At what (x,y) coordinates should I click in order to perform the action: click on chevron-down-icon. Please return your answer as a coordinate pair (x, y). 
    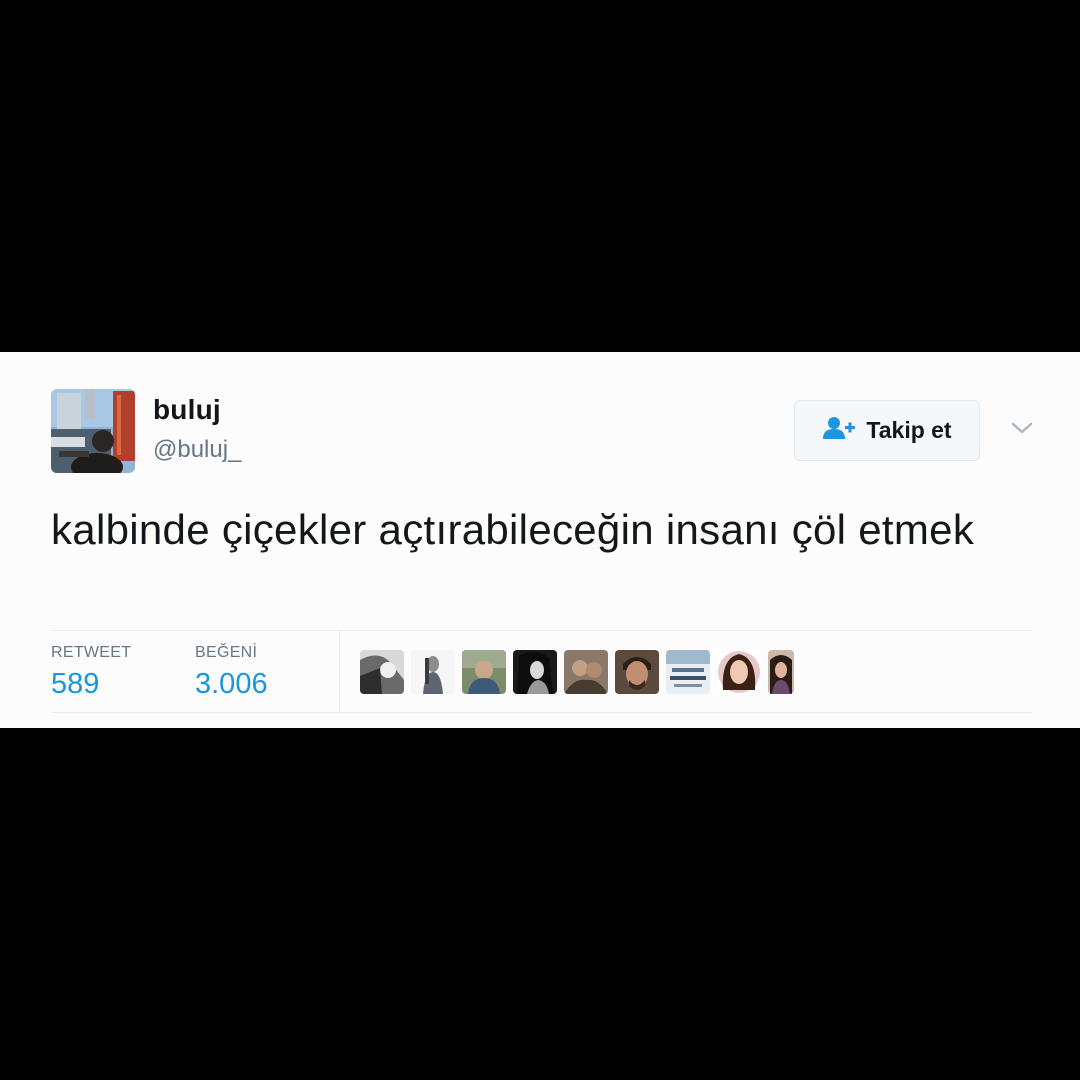
    Looking at the image, I should click on (1022, 428).